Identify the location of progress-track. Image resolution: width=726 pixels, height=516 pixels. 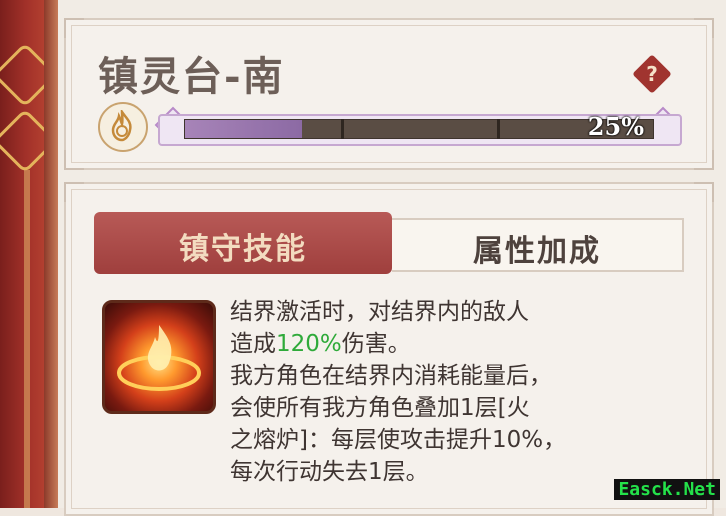
(419, 129).